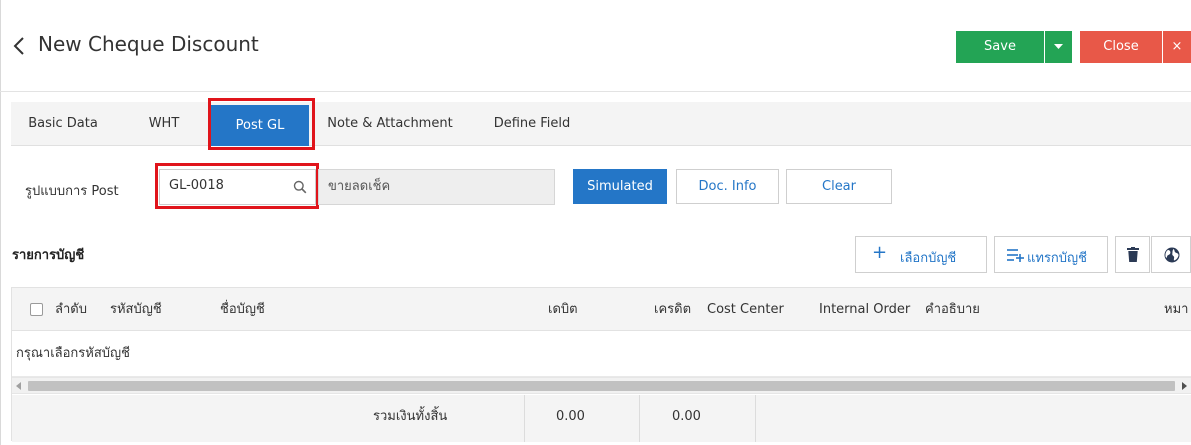  Describe the element at coordinates (1177, 47) in the screenshot. I see `close-x-icon: ×` at that location.